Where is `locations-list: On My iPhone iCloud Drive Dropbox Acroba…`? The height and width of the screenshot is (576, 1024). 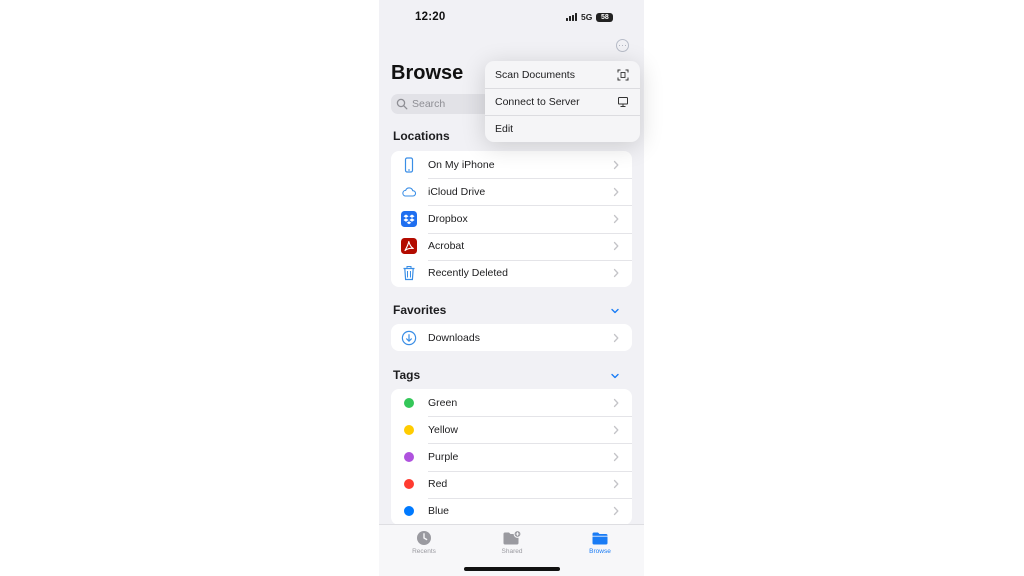
locations-list: On My iPhone iCloud Drive Dropbox Acroba… is located at coordinates (511, 219).